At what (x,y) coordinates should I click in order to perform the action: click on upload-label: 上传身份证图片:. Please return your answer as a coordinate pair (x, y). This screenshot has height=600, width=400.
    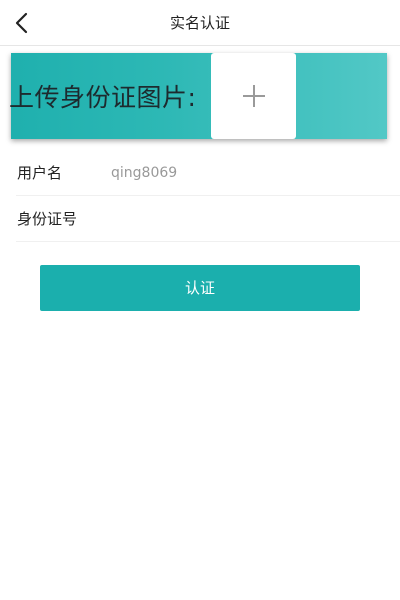
    Looking at the image, I should click on (103, 97).